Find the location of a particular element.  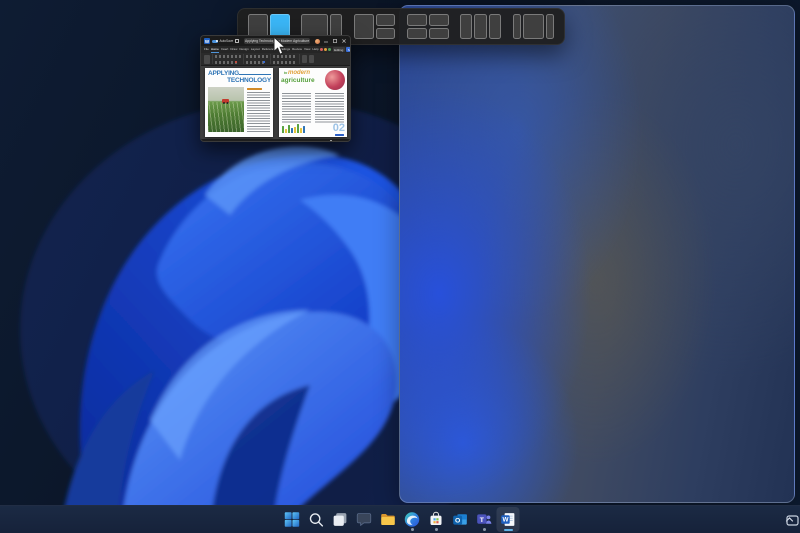

ribbon-tab-home: Home is located at coordinates (215, 49).